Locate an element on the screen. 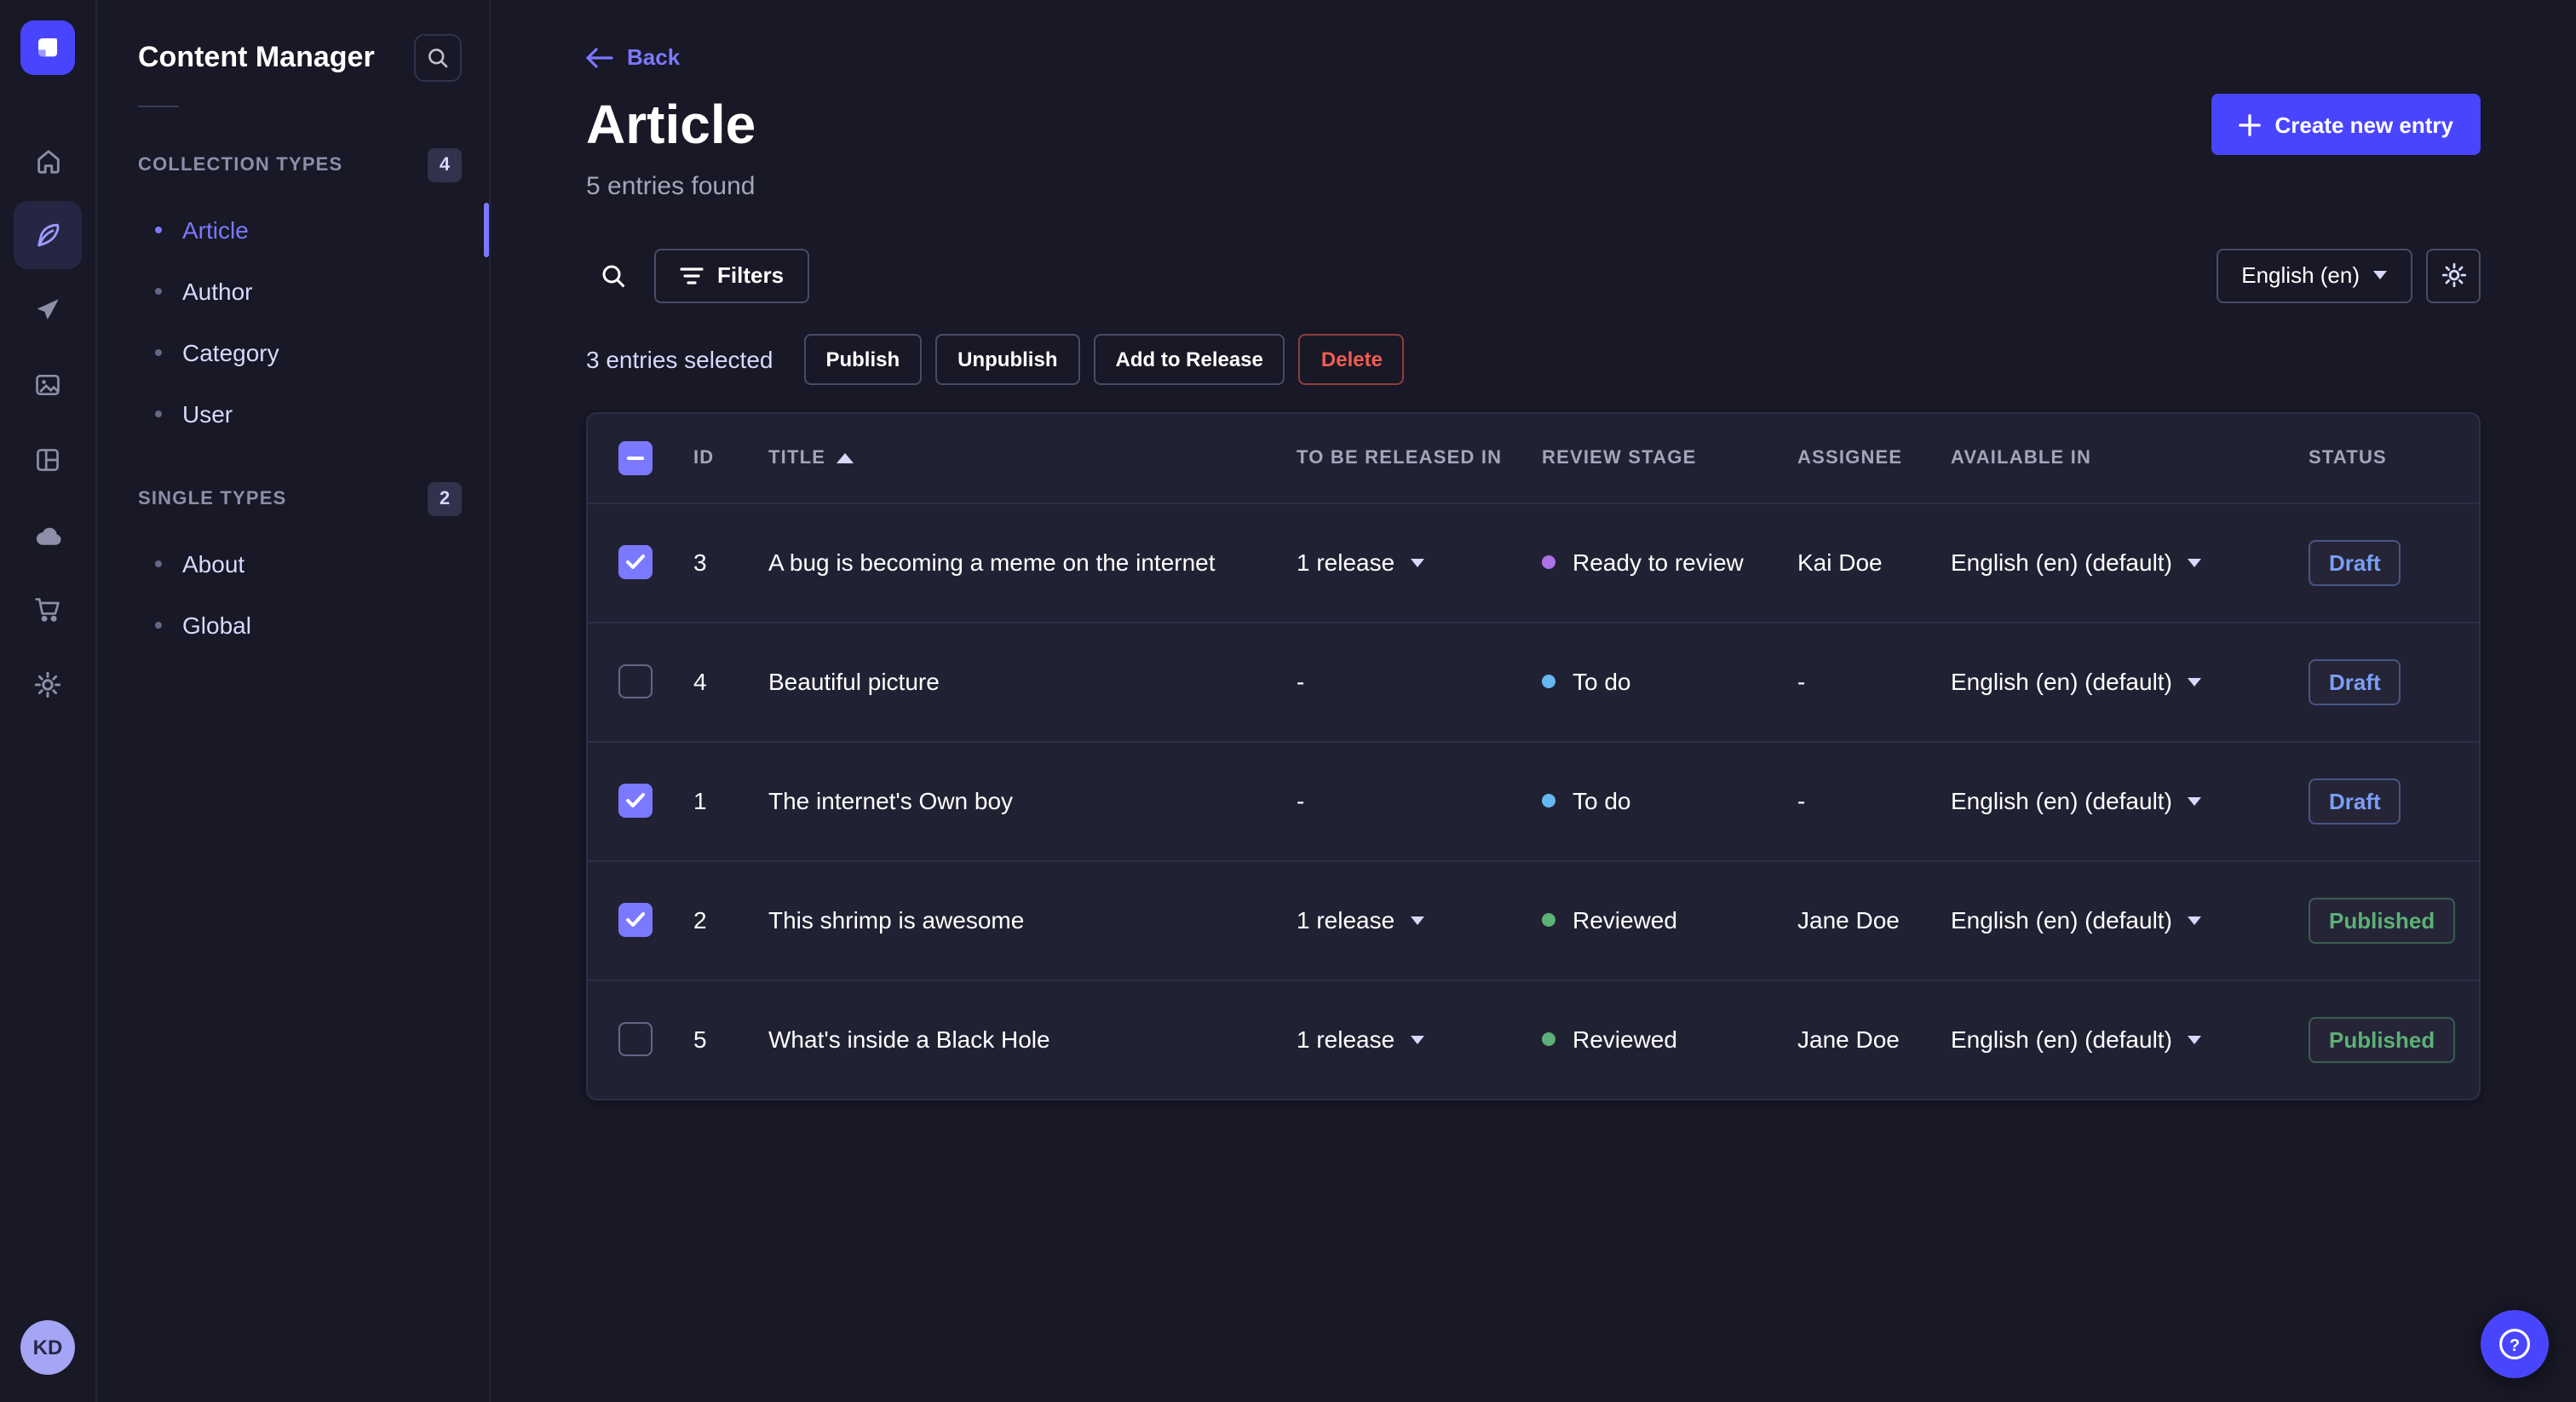 This screenshot has height=1402, width=2576. help-button: ? is located at coordinates (2515, 1344).